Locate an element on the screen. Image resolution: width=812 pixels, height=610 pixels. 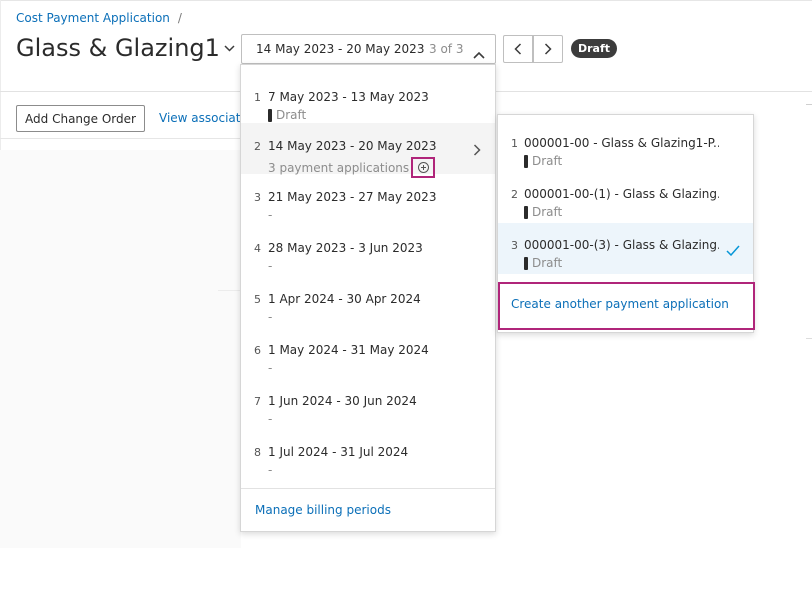
period-label: 21 May 2023 - 27 May 2023 is located at coordinates (352, 197).